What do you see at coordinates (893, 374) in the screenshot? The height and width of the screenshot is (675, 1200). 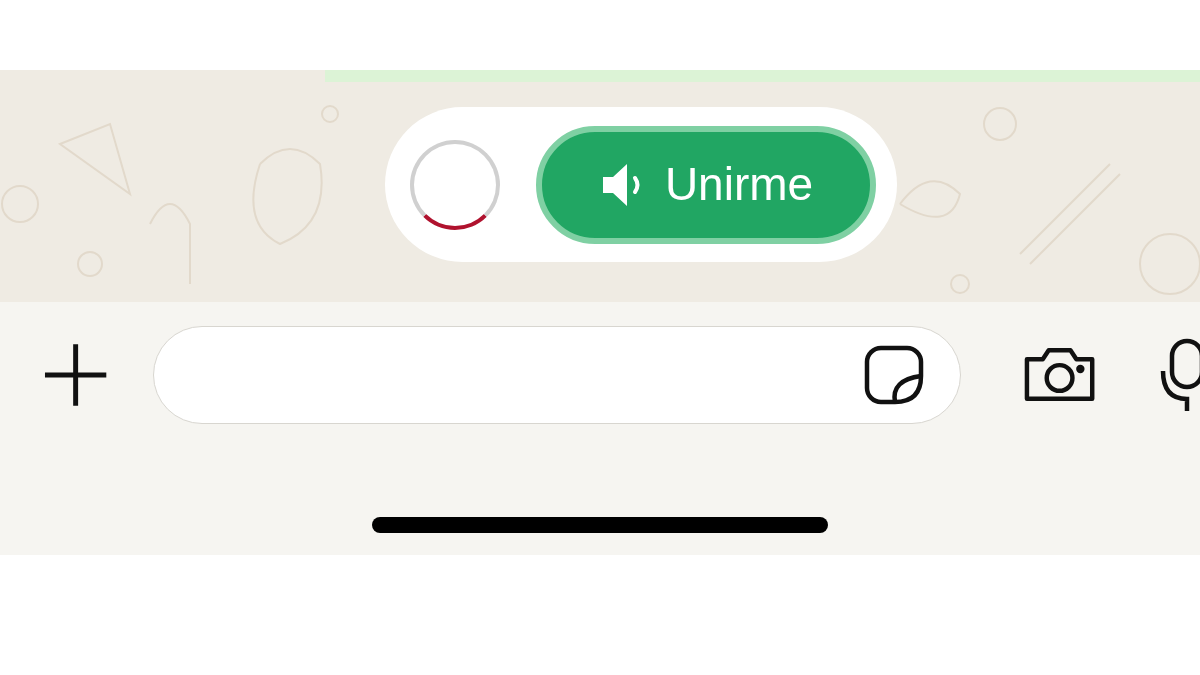 I see `sticker-icon` at bounding box center [893, 374].